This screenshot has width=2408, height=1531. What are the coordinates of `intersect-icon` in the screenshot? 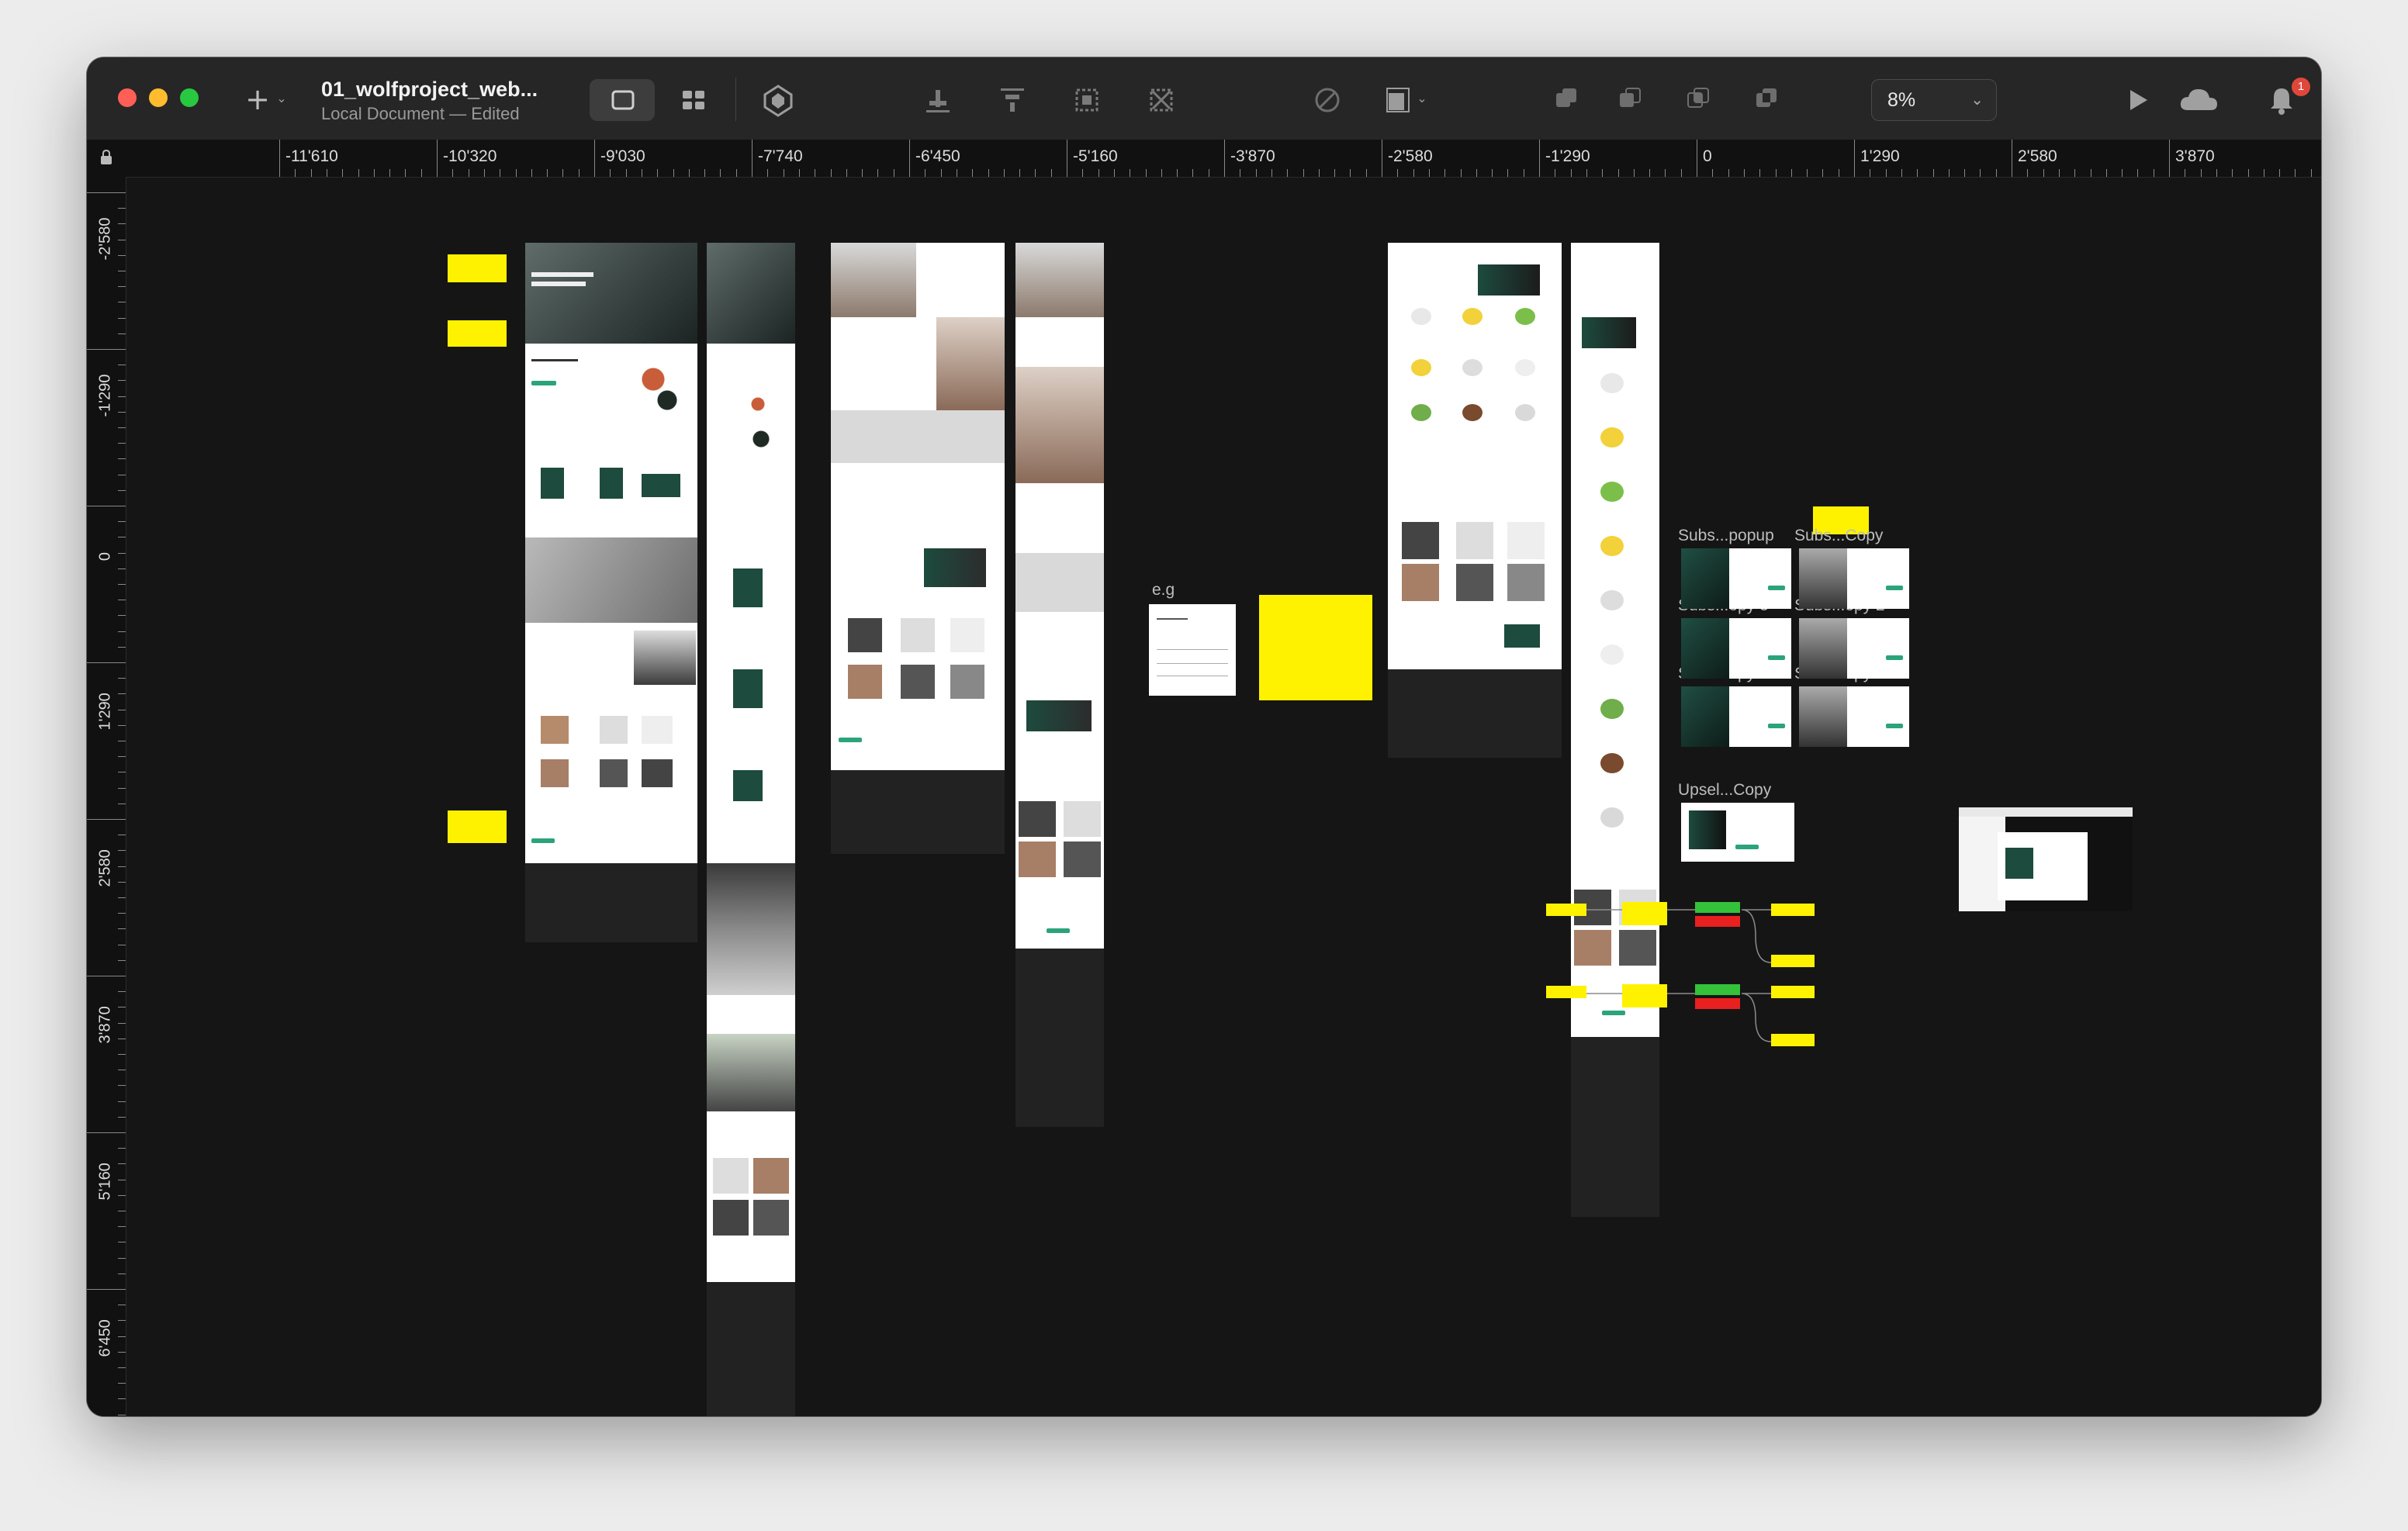 It's located at (1699, 100).